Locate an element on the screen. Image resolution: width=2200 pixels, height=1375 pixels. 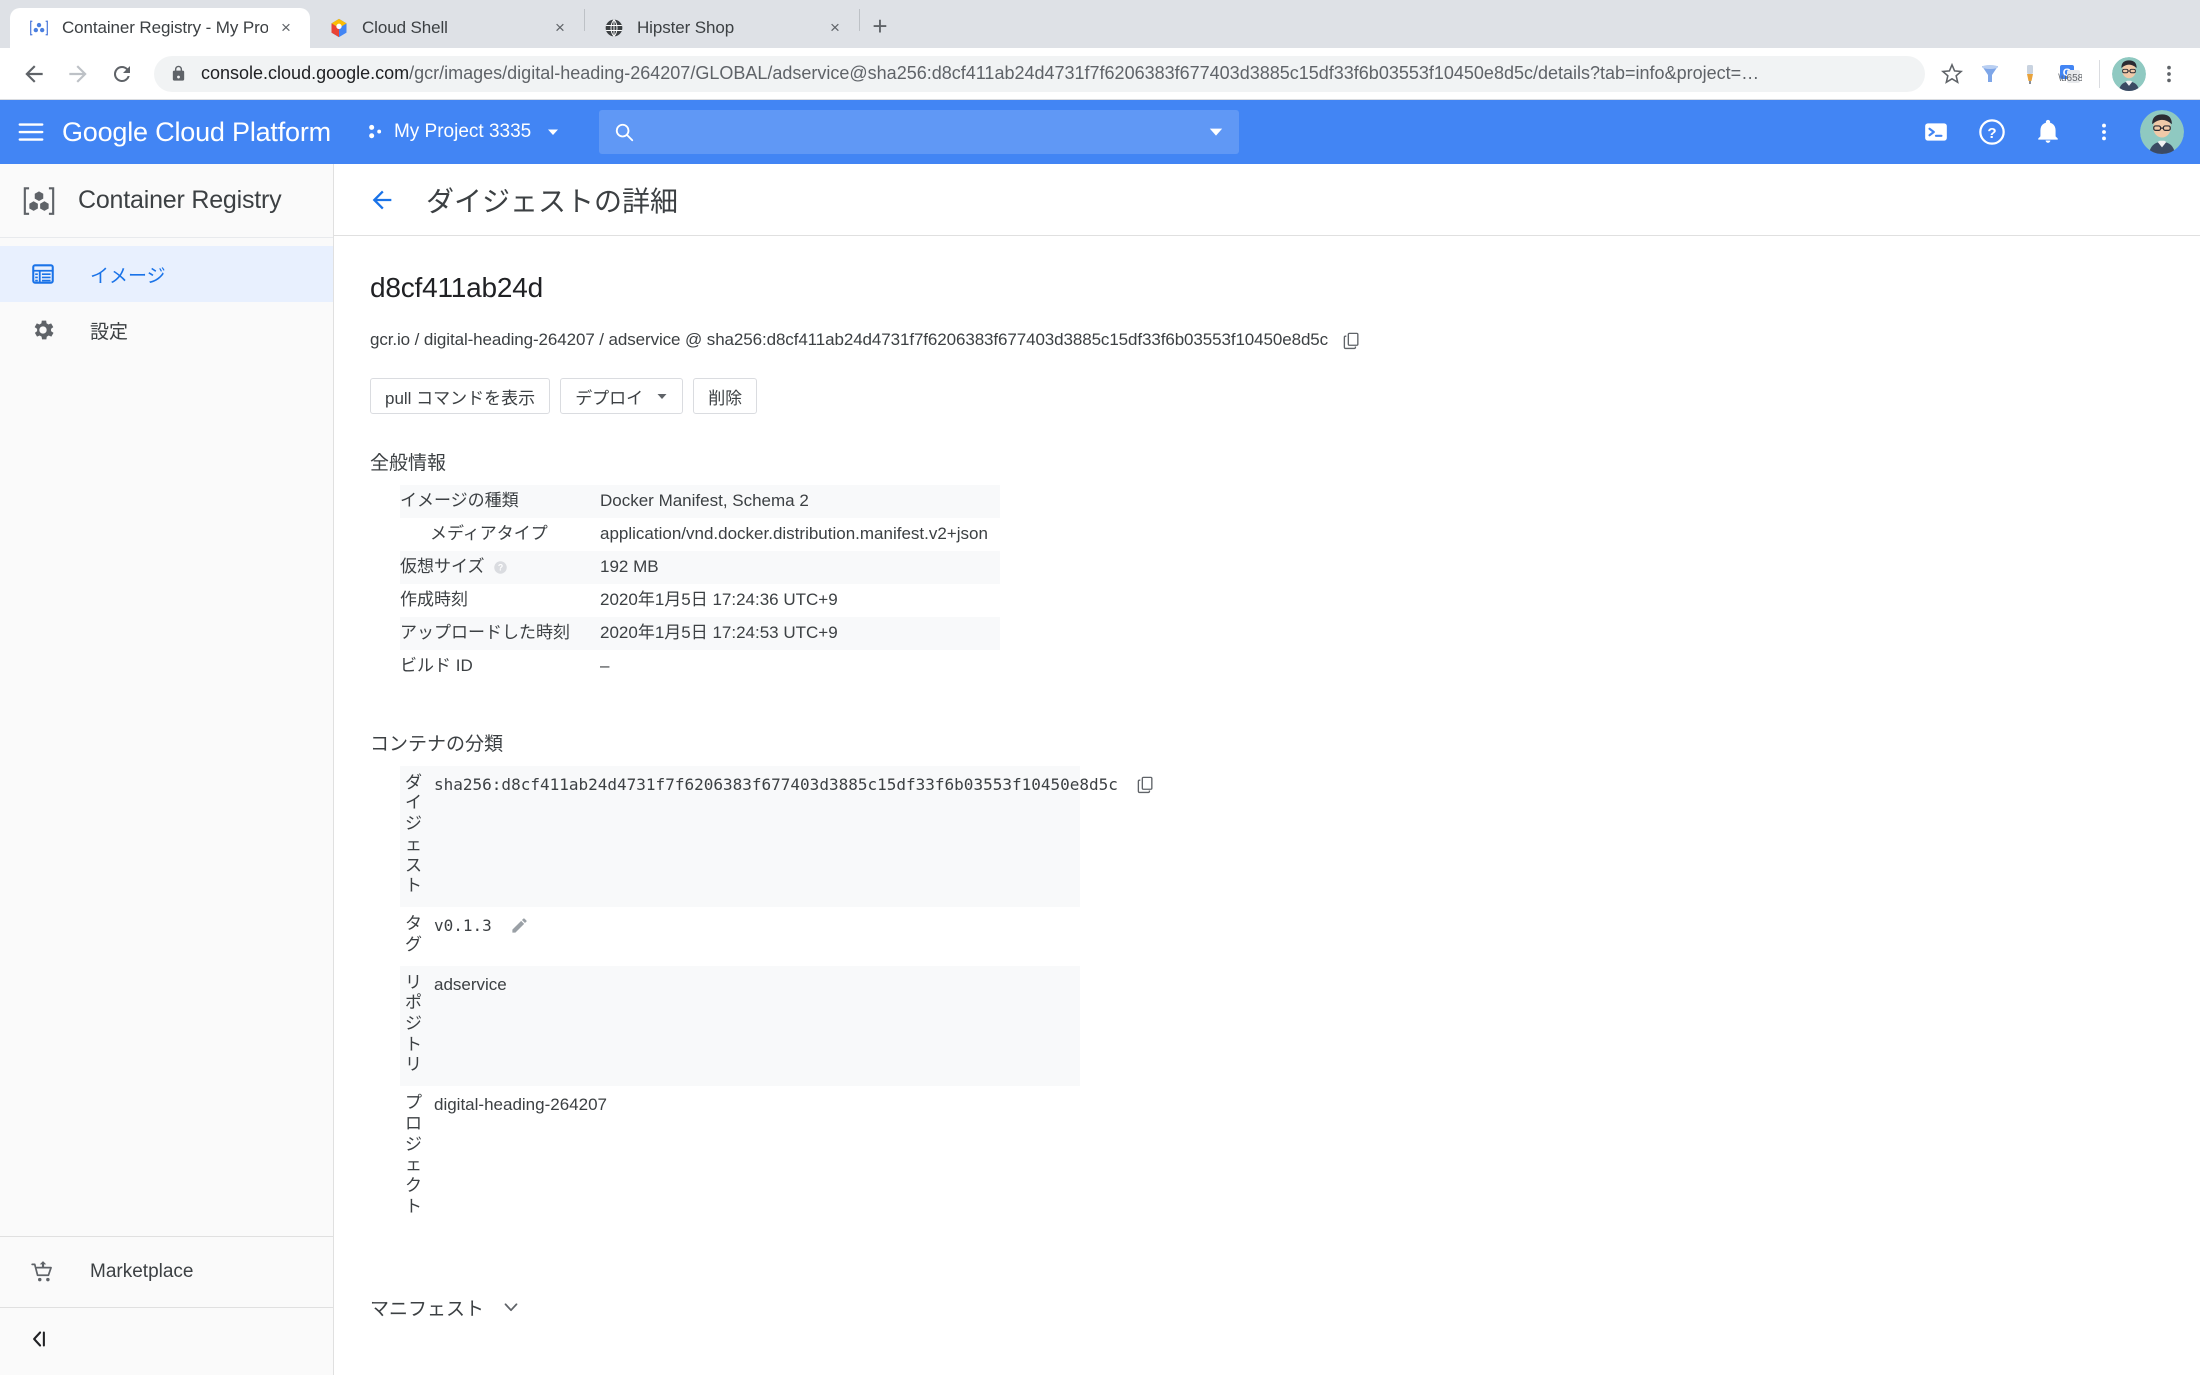
search-input is located at coordinates (927, 132).